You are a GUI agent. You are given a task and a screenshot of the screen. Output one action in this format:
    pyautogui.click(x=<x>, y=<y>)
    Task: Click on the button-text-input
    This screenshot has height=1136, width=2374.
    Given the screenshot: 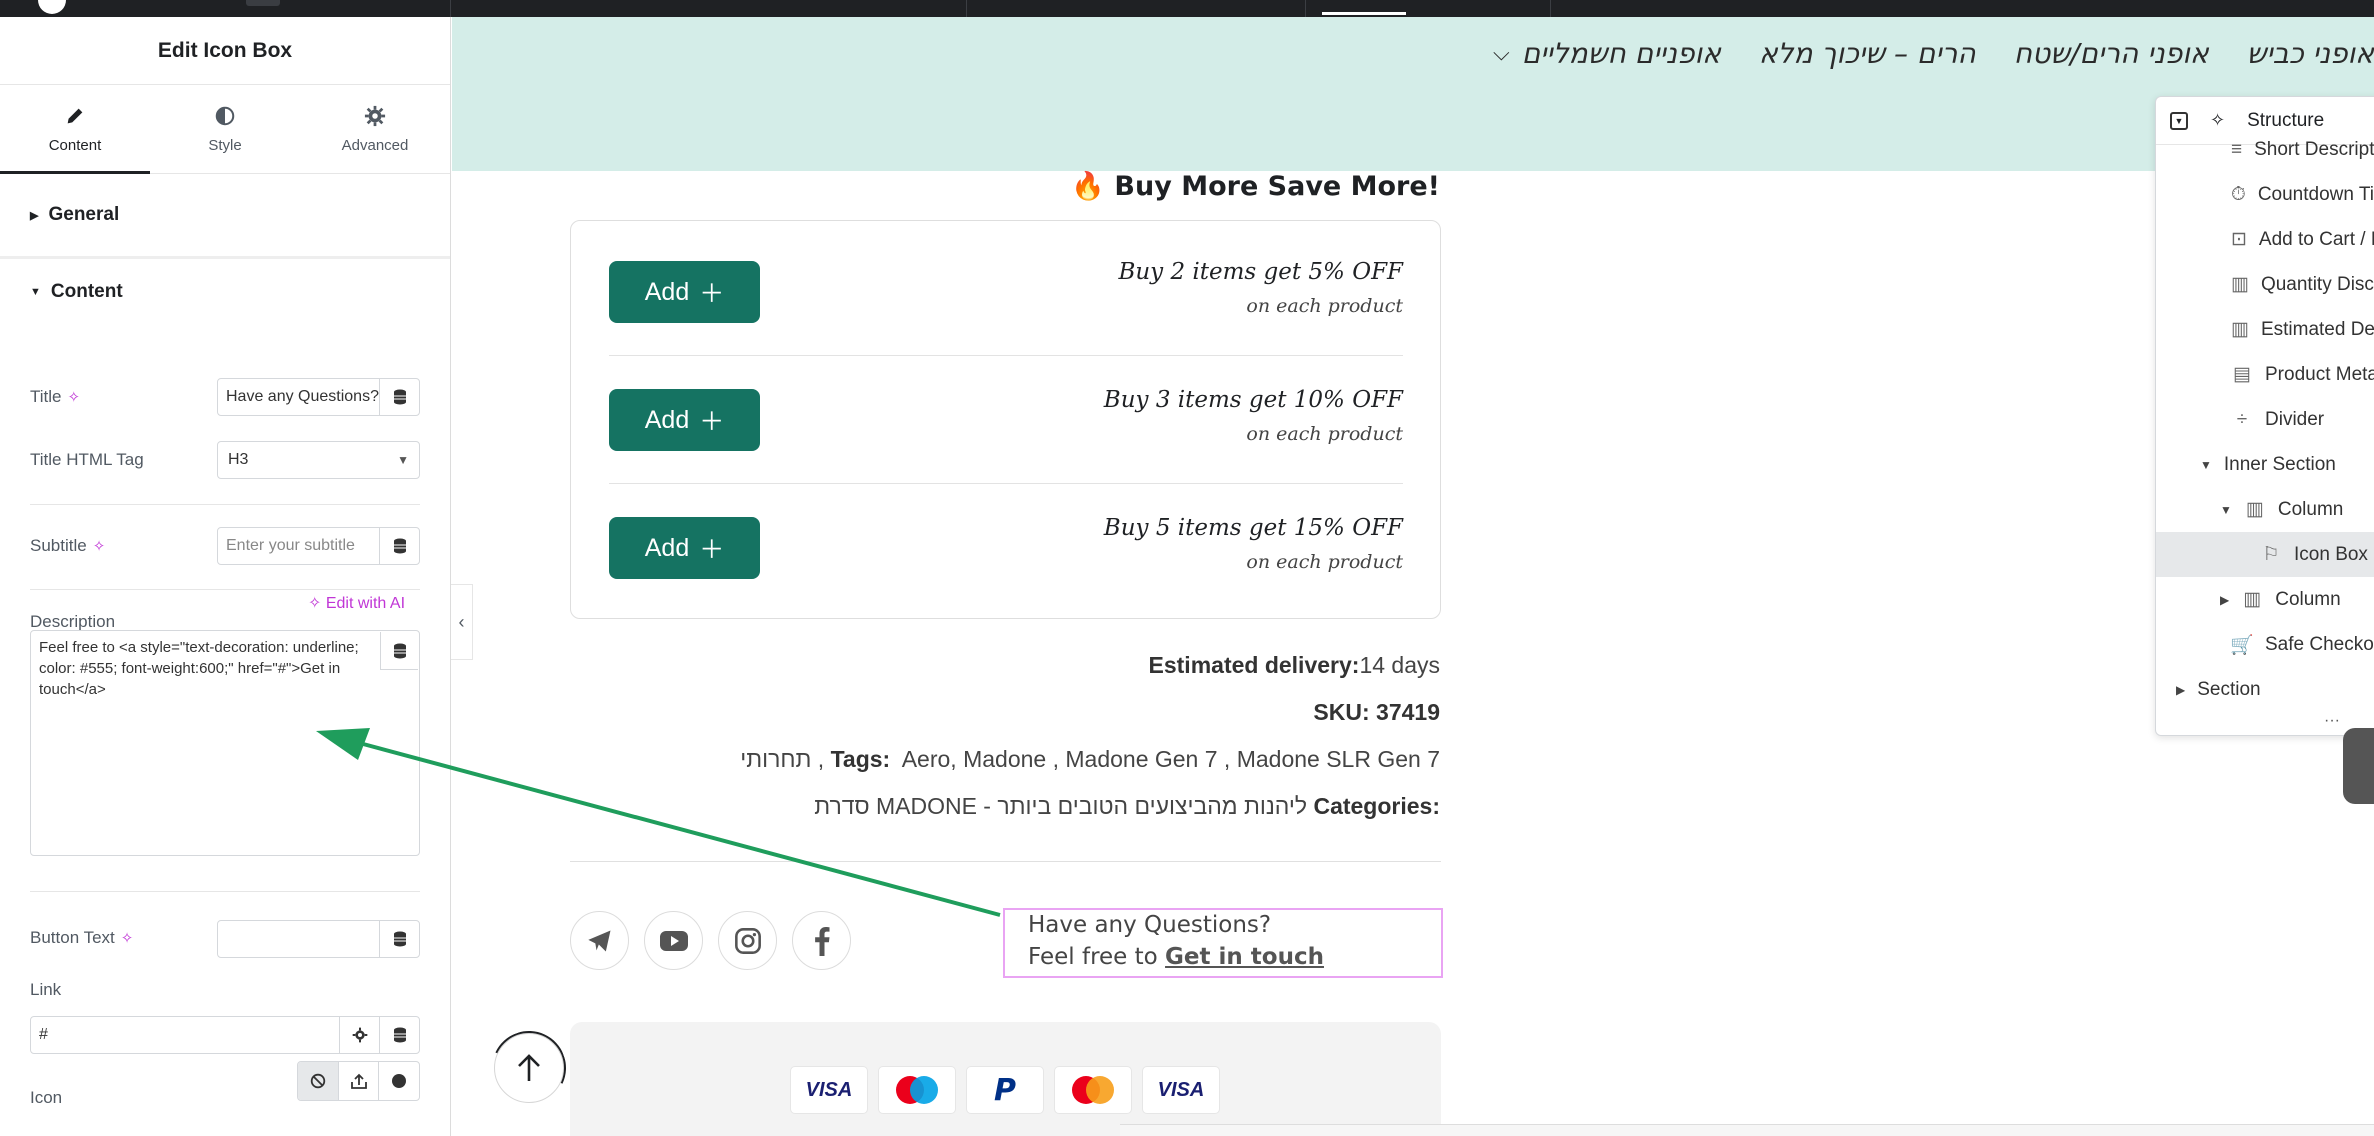 What is the action you would take?
    pyautogui.click(x=298, y=939)
    